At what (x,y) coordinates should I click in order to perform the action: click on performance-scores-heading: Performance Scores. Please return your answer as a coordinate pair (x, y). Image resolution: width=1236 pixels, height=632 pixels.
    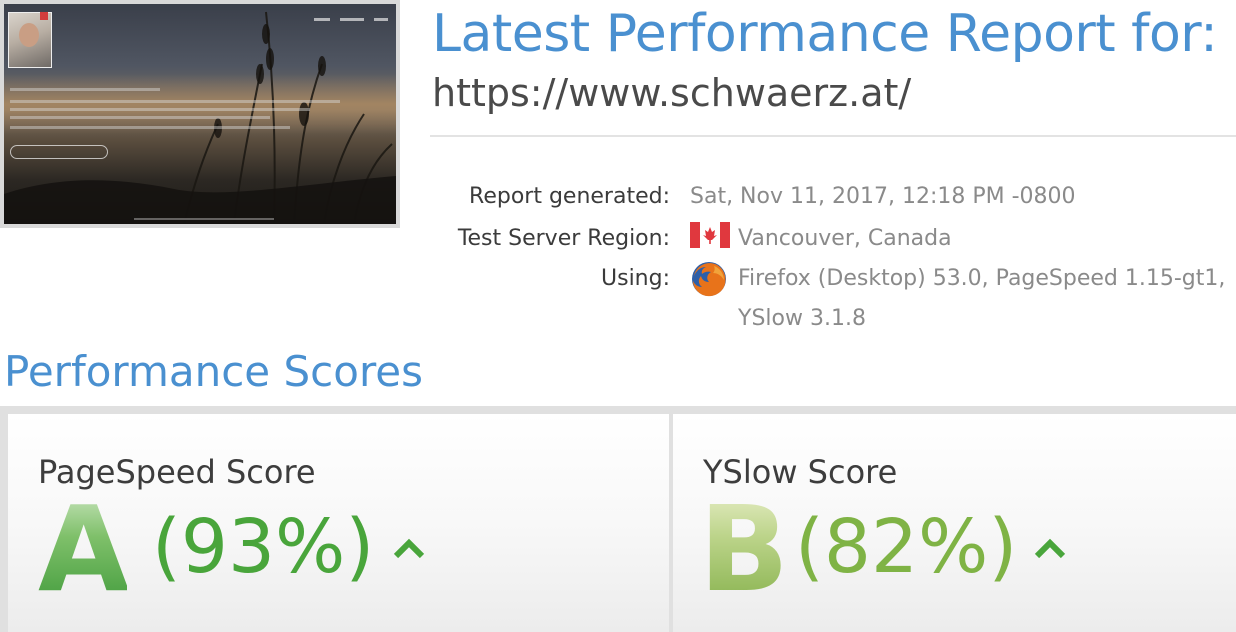
    Looking at the image, I should click on (214, 371).